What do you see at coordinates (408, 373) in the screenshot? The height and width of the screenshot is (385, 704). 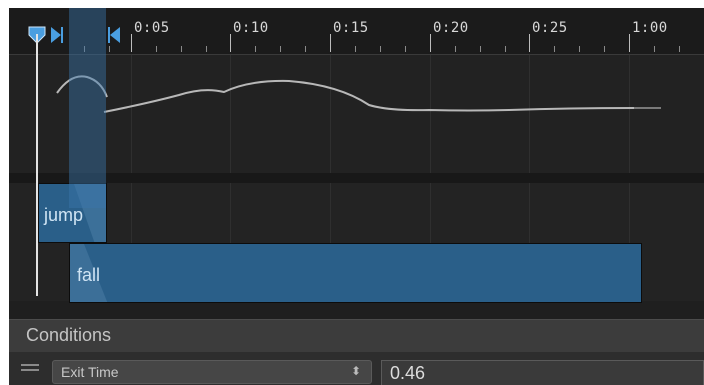 I see `condition-value: 0.46` at bounding box center [408, 373].